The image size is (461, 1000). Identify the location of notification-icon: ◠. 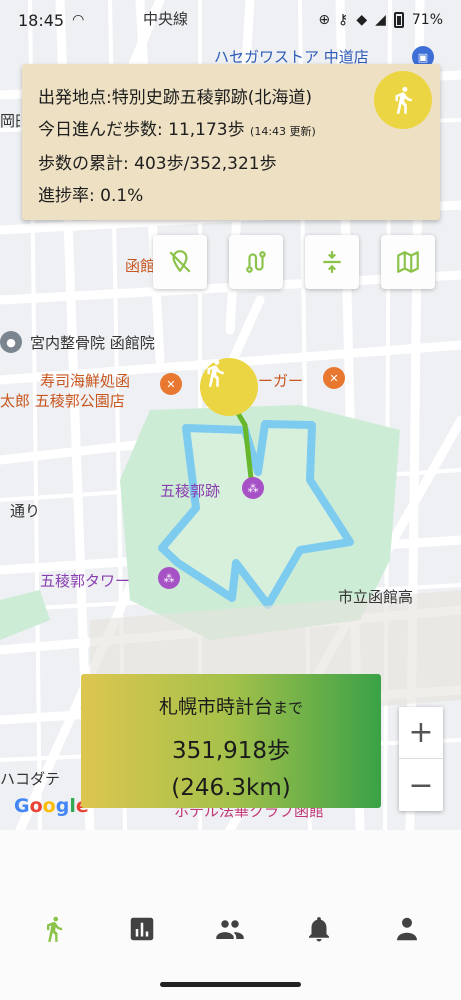
(78, 20).